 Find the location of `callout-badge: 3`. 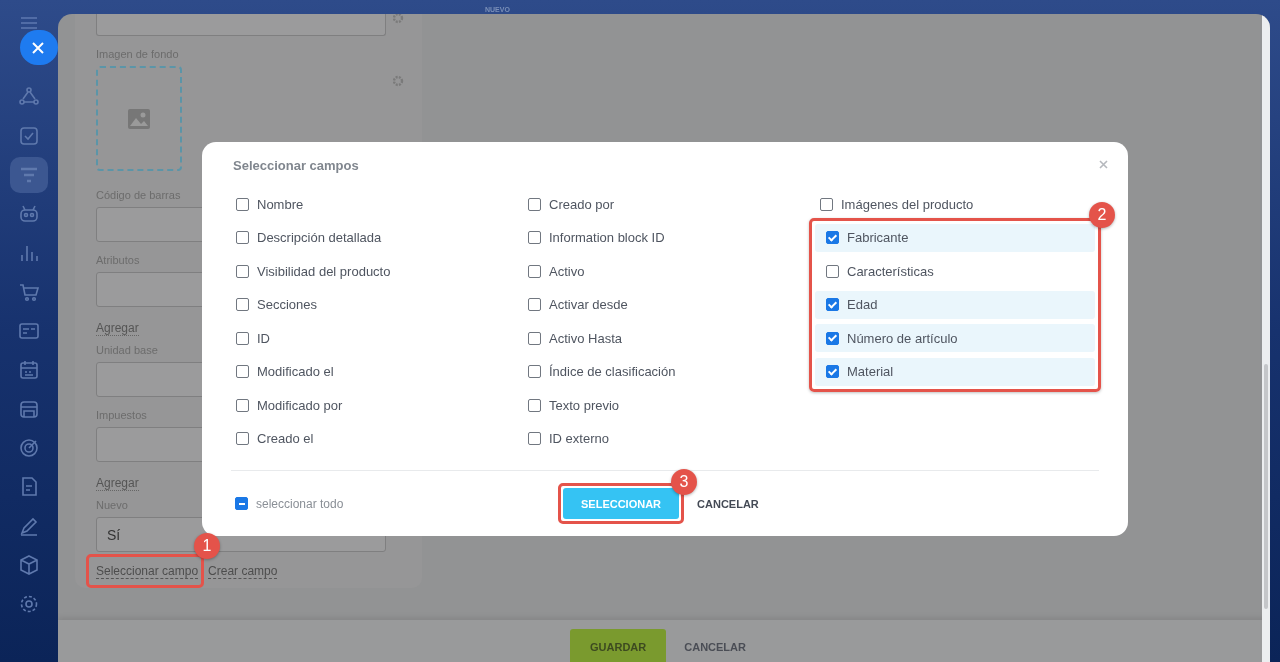

callout-badge: 3 is located at coordinates (684, 482).